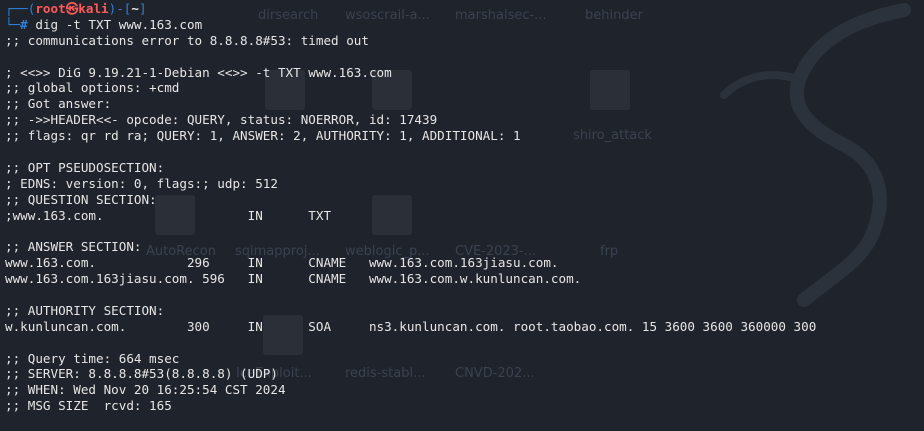 The image size is (924, 431). Describe the element at coordinates (142, 8) in the screenshot. I see `prompt-frame-end: ]` at that location.